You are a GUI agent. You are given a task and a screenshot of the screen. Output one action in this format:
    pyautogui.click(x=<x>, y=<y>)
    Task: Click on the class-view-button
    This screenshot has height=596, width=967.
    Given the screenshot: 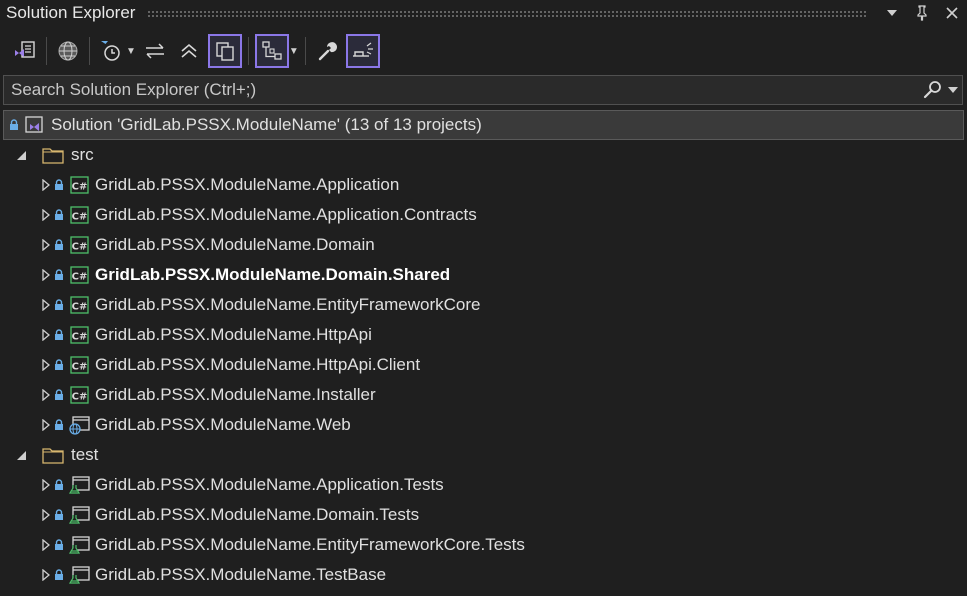 What is the action you would take?
    pyautogui.click(x=271, y=51)
    